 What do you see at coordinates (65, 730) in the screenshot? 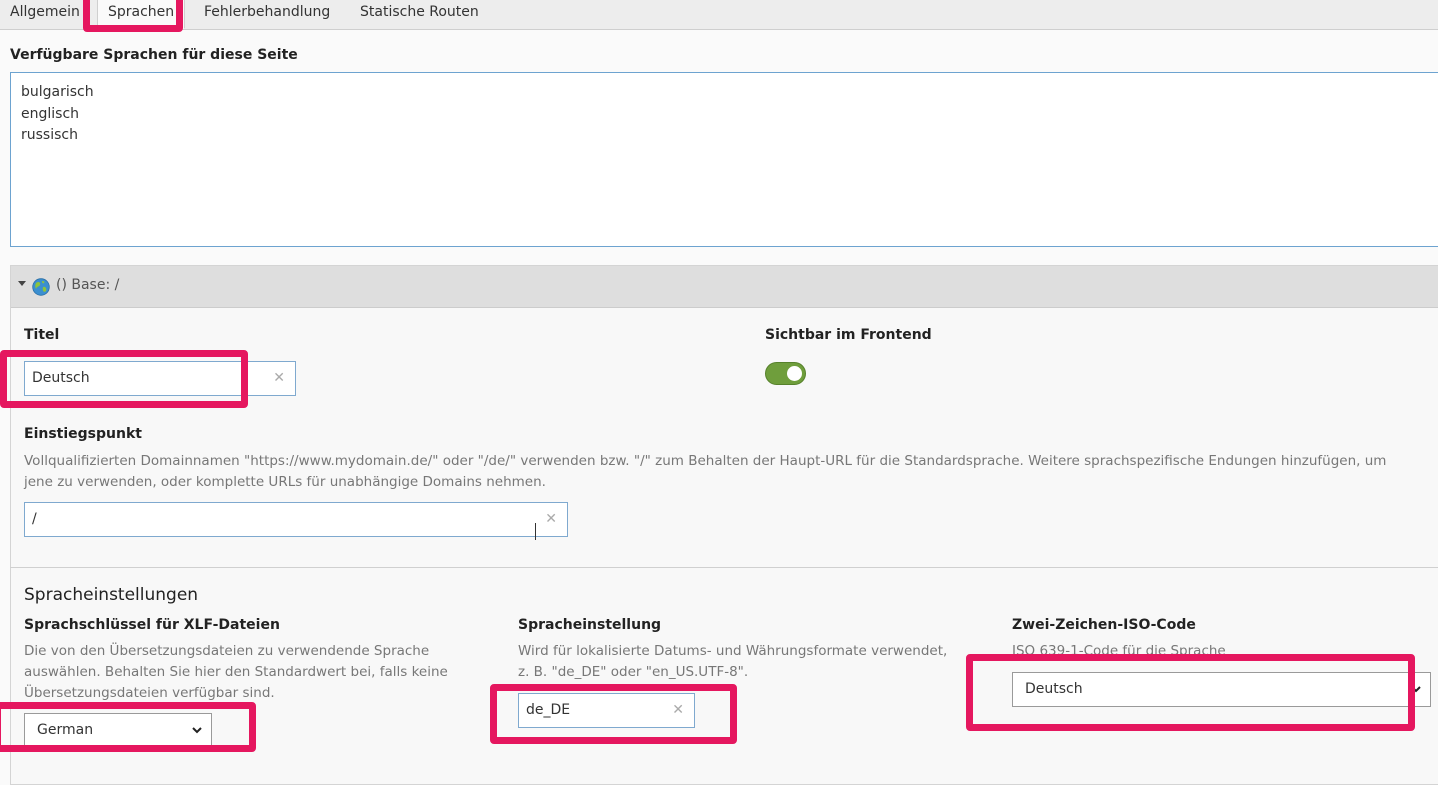
I see `xlf-selected-value: German` at bounding box center [65, 730].